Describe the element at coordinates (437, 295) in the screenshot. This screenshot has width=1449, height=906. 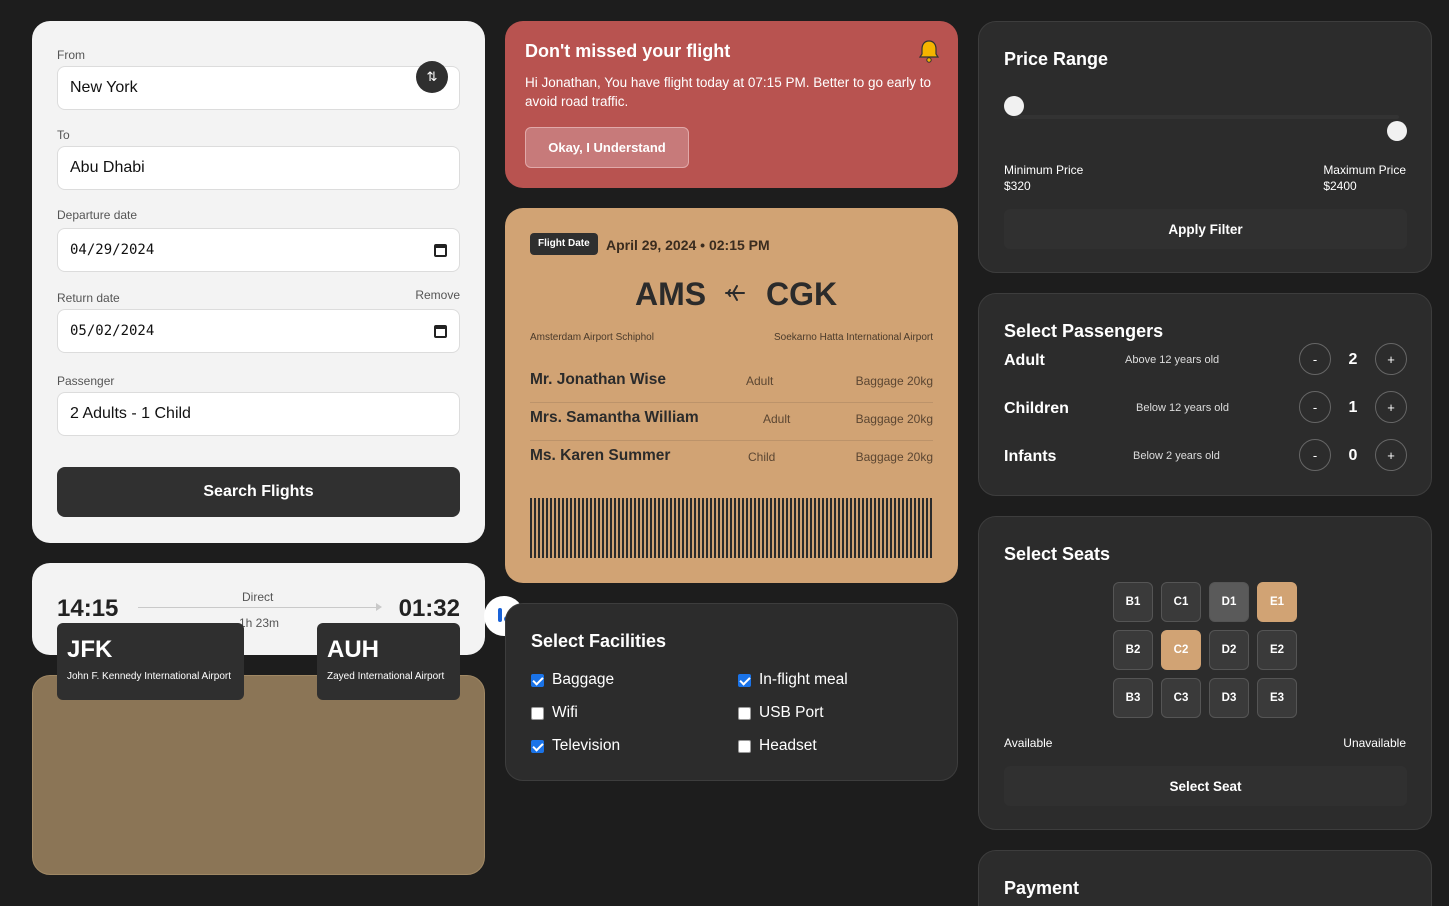
I see `remove-return-link: Remove` at that location.